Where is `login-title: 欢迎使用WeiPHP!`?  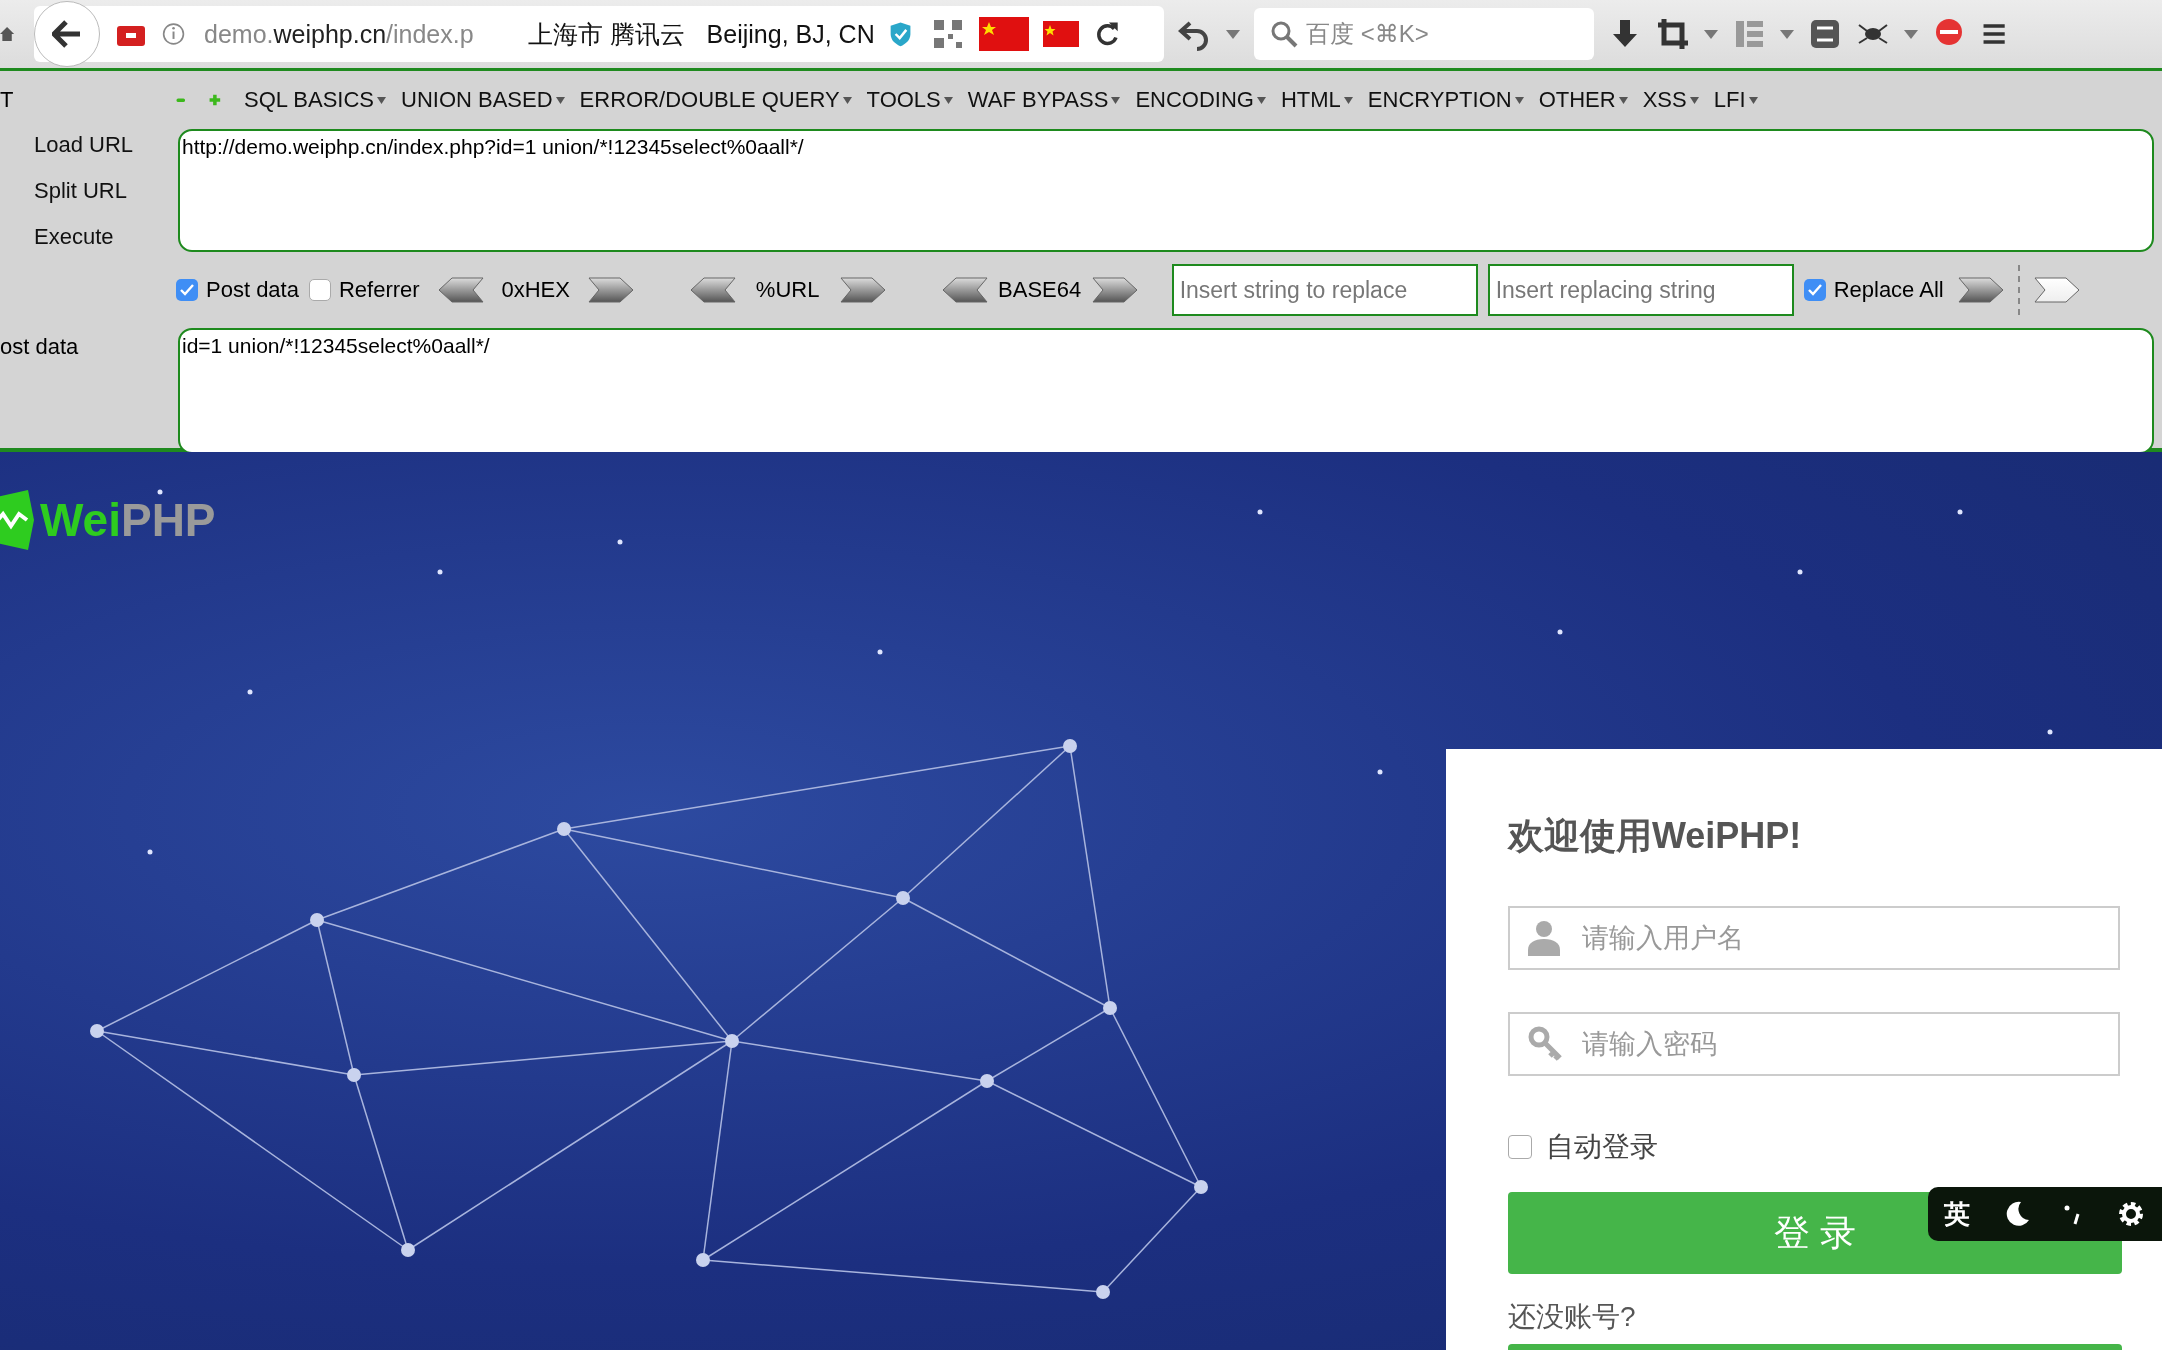 login-title: 欢迎使用WeiPHP! is located at coordinates (1655, 836).